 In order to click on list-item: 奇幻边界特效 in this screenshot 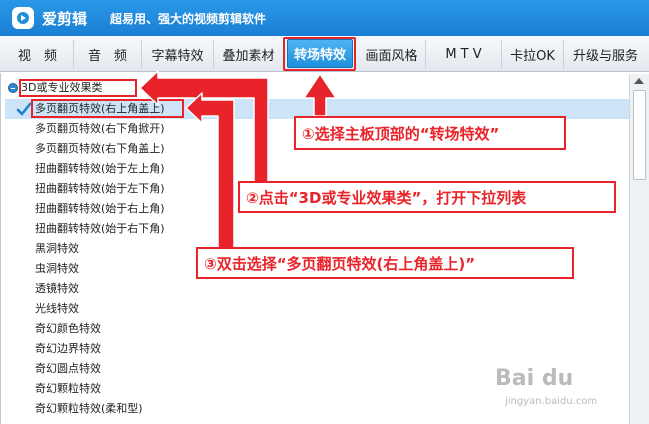, I will do `click(68, 349)`.